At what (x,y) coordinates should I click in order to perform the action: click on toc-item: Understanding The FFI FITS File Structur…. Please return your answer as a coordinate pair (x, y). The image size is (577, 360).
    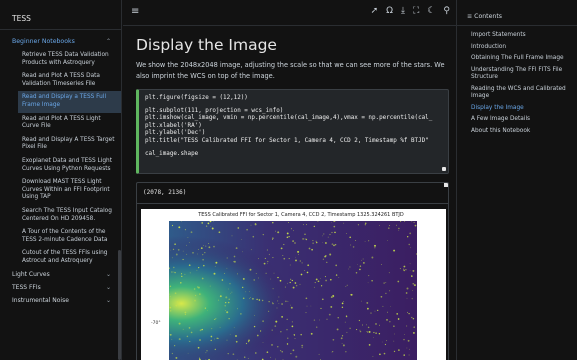
    Looking at the image, I should click on (524, 74).